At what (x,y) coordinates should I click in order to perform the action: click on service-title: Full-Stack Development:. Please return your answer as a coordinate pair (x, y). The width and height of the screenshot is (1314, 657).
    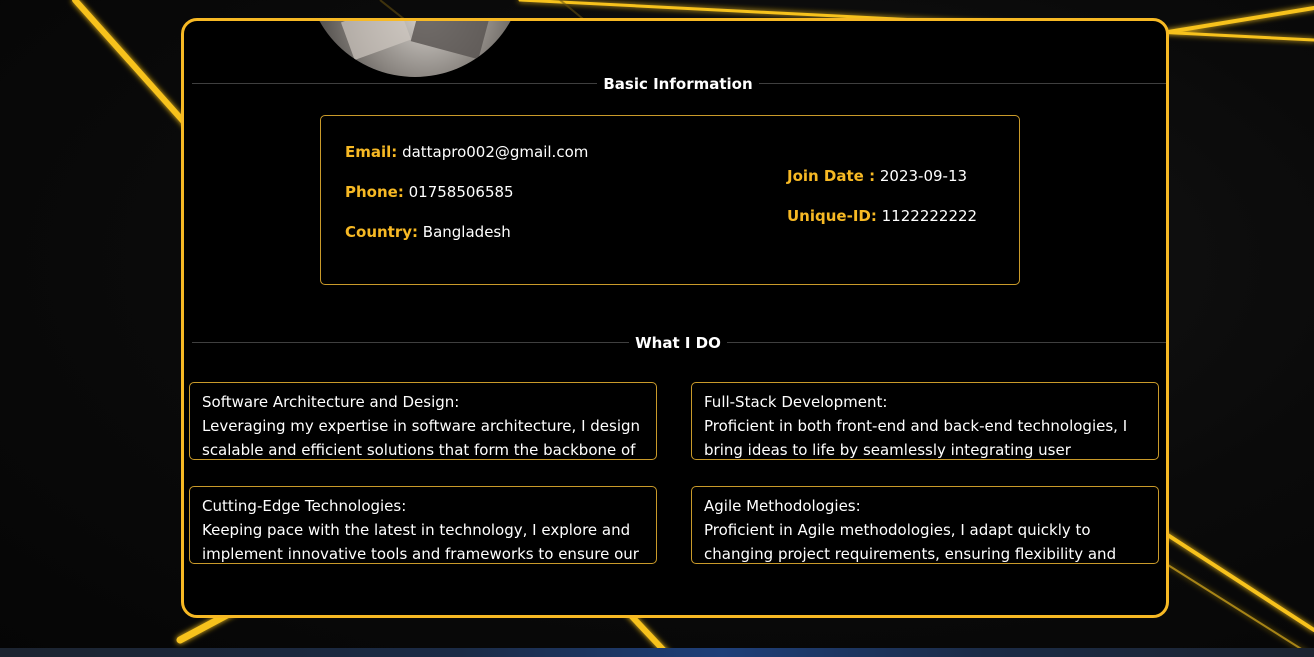
    Looking at the image, I should click on (796, 402).